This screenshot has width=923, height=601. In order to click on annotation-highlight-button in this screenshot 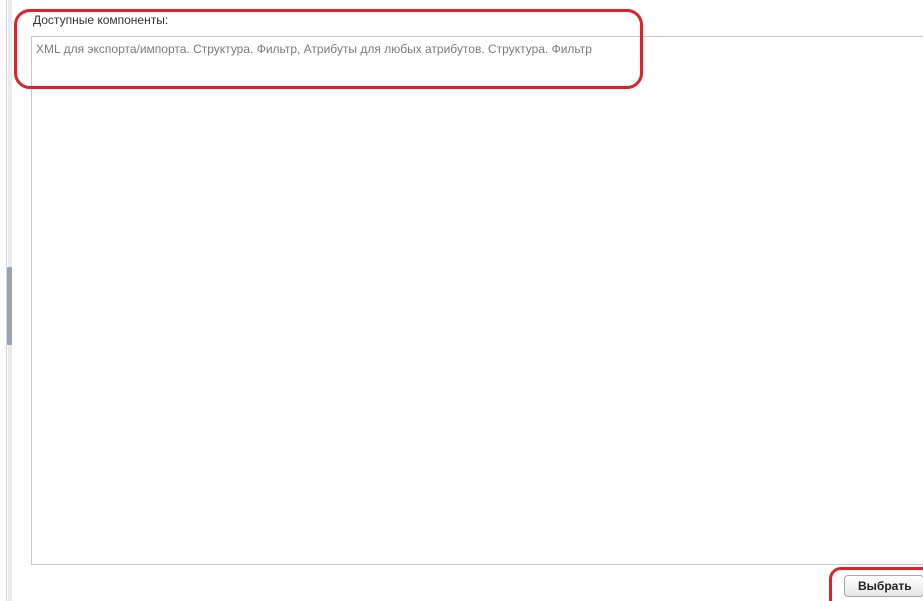, I will do `click(876, 584)`.